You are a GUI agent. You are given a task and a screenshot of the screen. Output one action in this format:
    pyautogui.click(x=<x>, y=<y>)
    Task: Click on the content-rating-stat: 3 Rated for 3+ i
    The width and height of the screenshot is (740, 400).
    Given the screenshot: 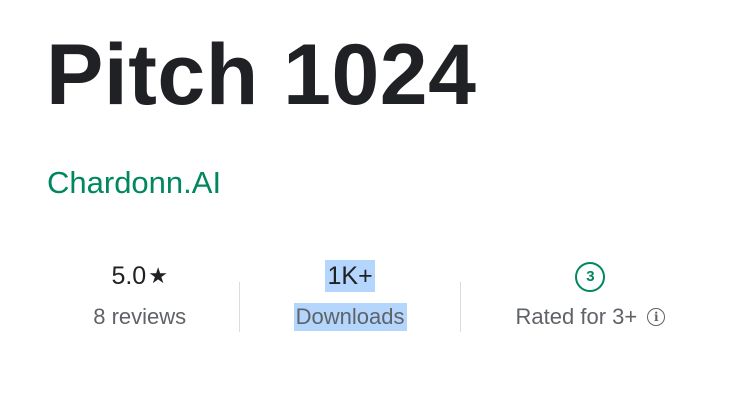 What is the action you would take?
    pyautogui.click(x=590, y=294)
    